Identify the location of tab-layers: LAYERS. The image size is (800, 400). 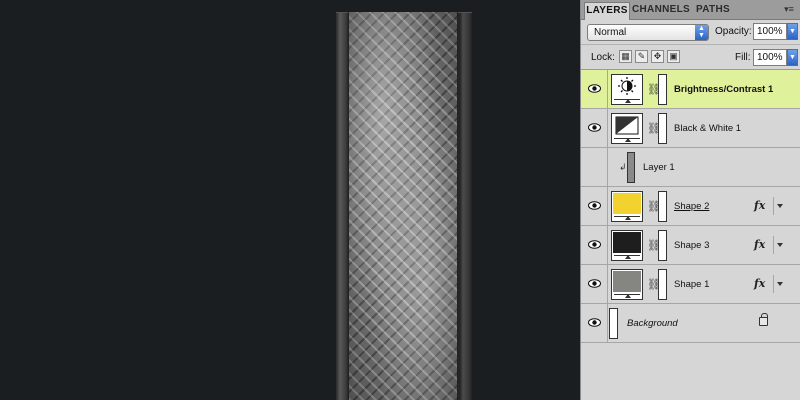
(607, 11).